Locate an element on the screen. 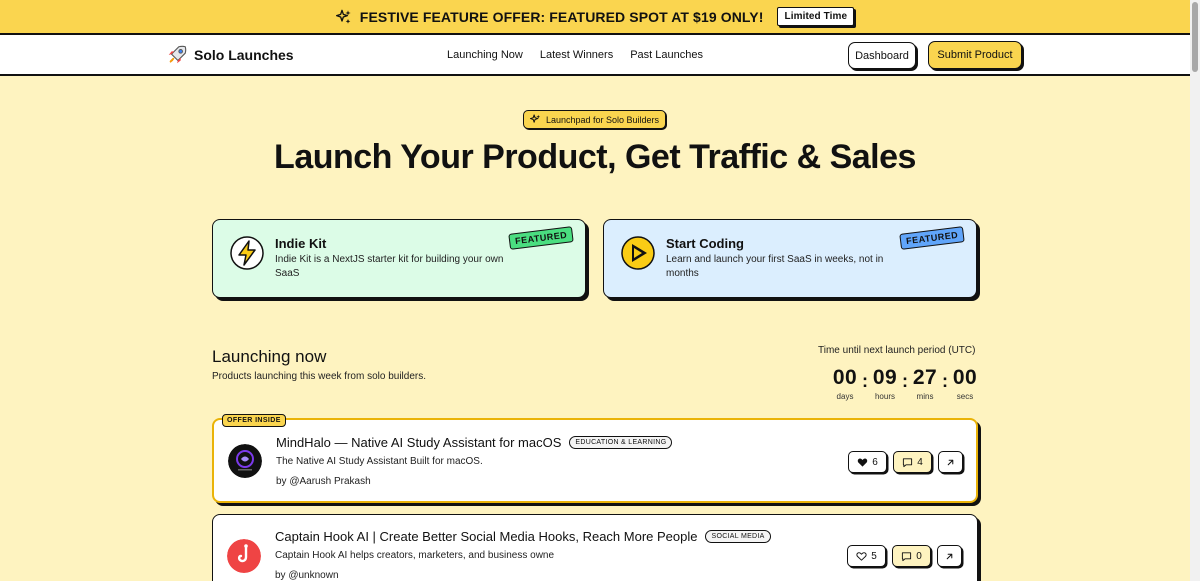 The image size is (1200, 581). countdown-days: 00 days is located at coordinates (845, 383).